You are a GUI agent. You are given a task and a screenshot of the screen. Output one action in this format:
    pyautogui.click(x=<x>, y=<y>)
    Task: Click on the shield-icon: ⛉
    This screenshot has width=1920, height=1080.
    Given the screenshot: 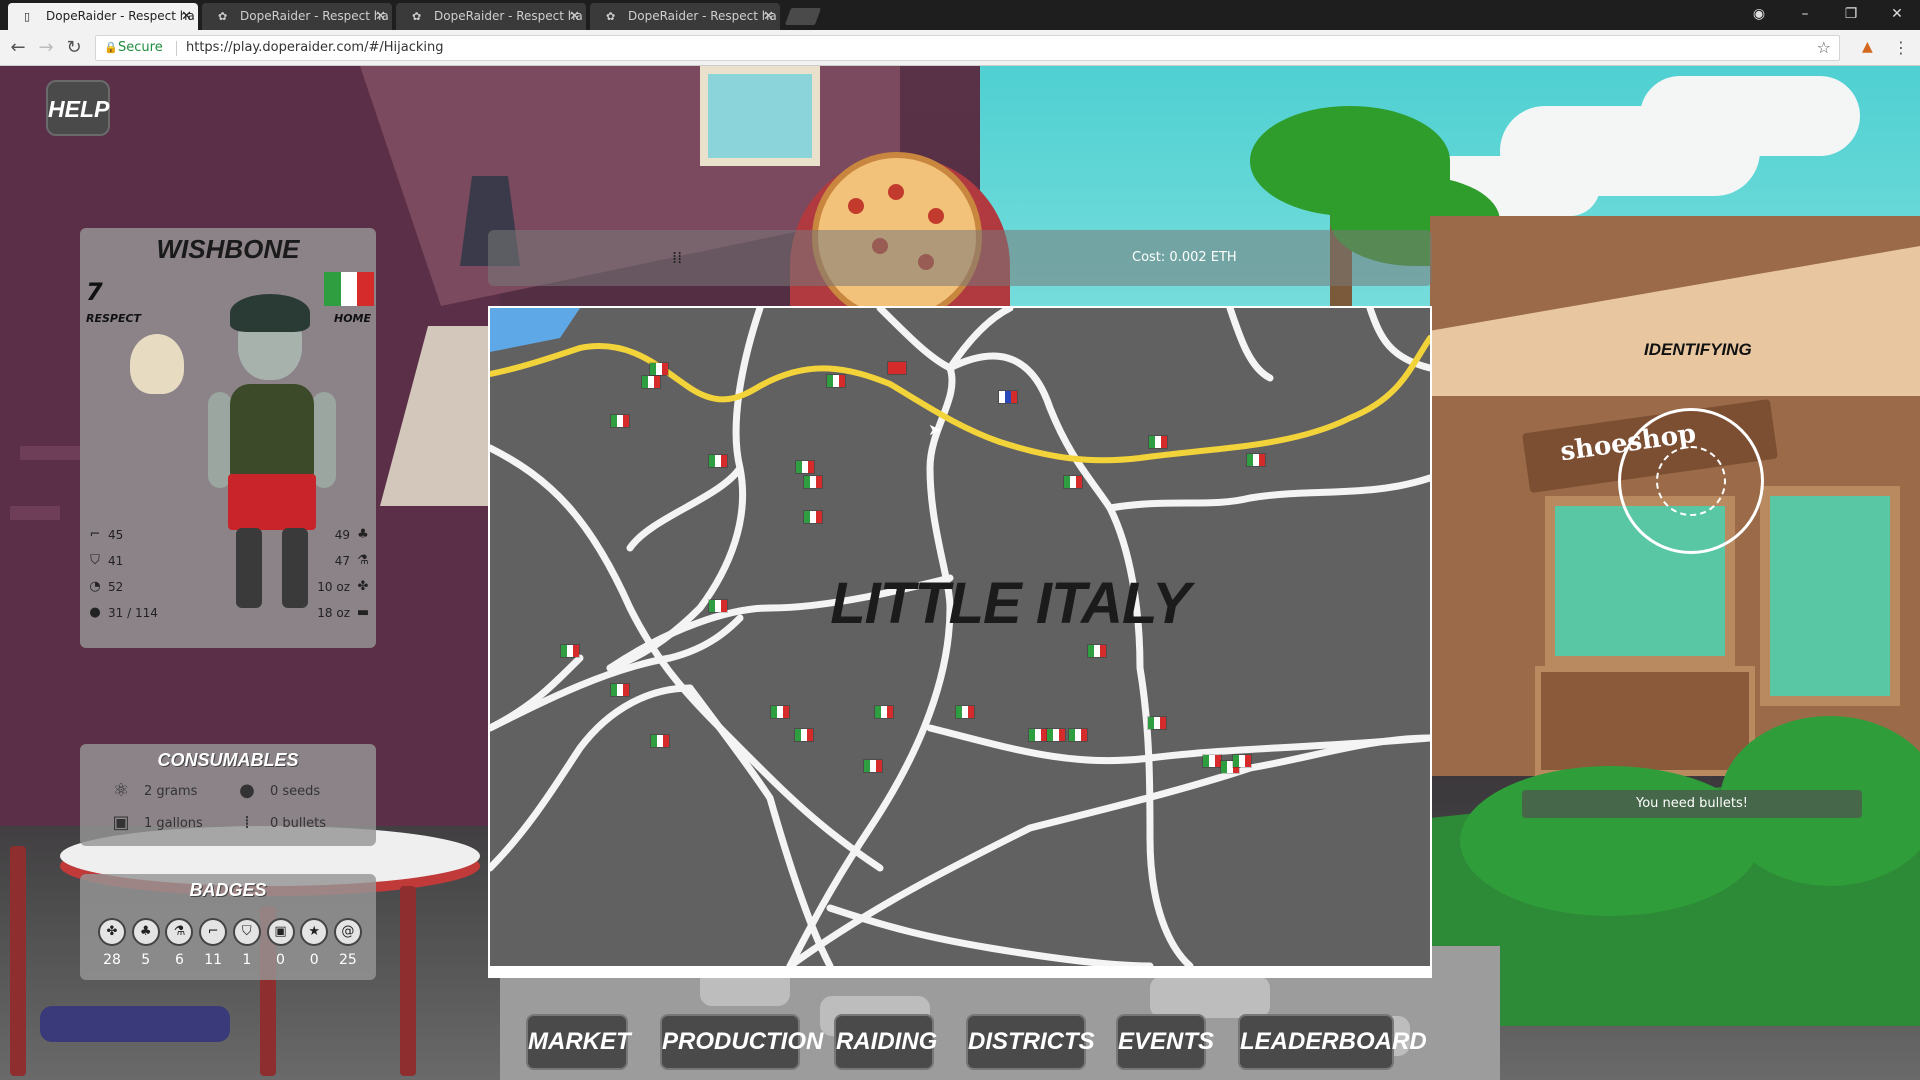 What is the action you would take?
    pyautogui.click(x=95, y=560)
    